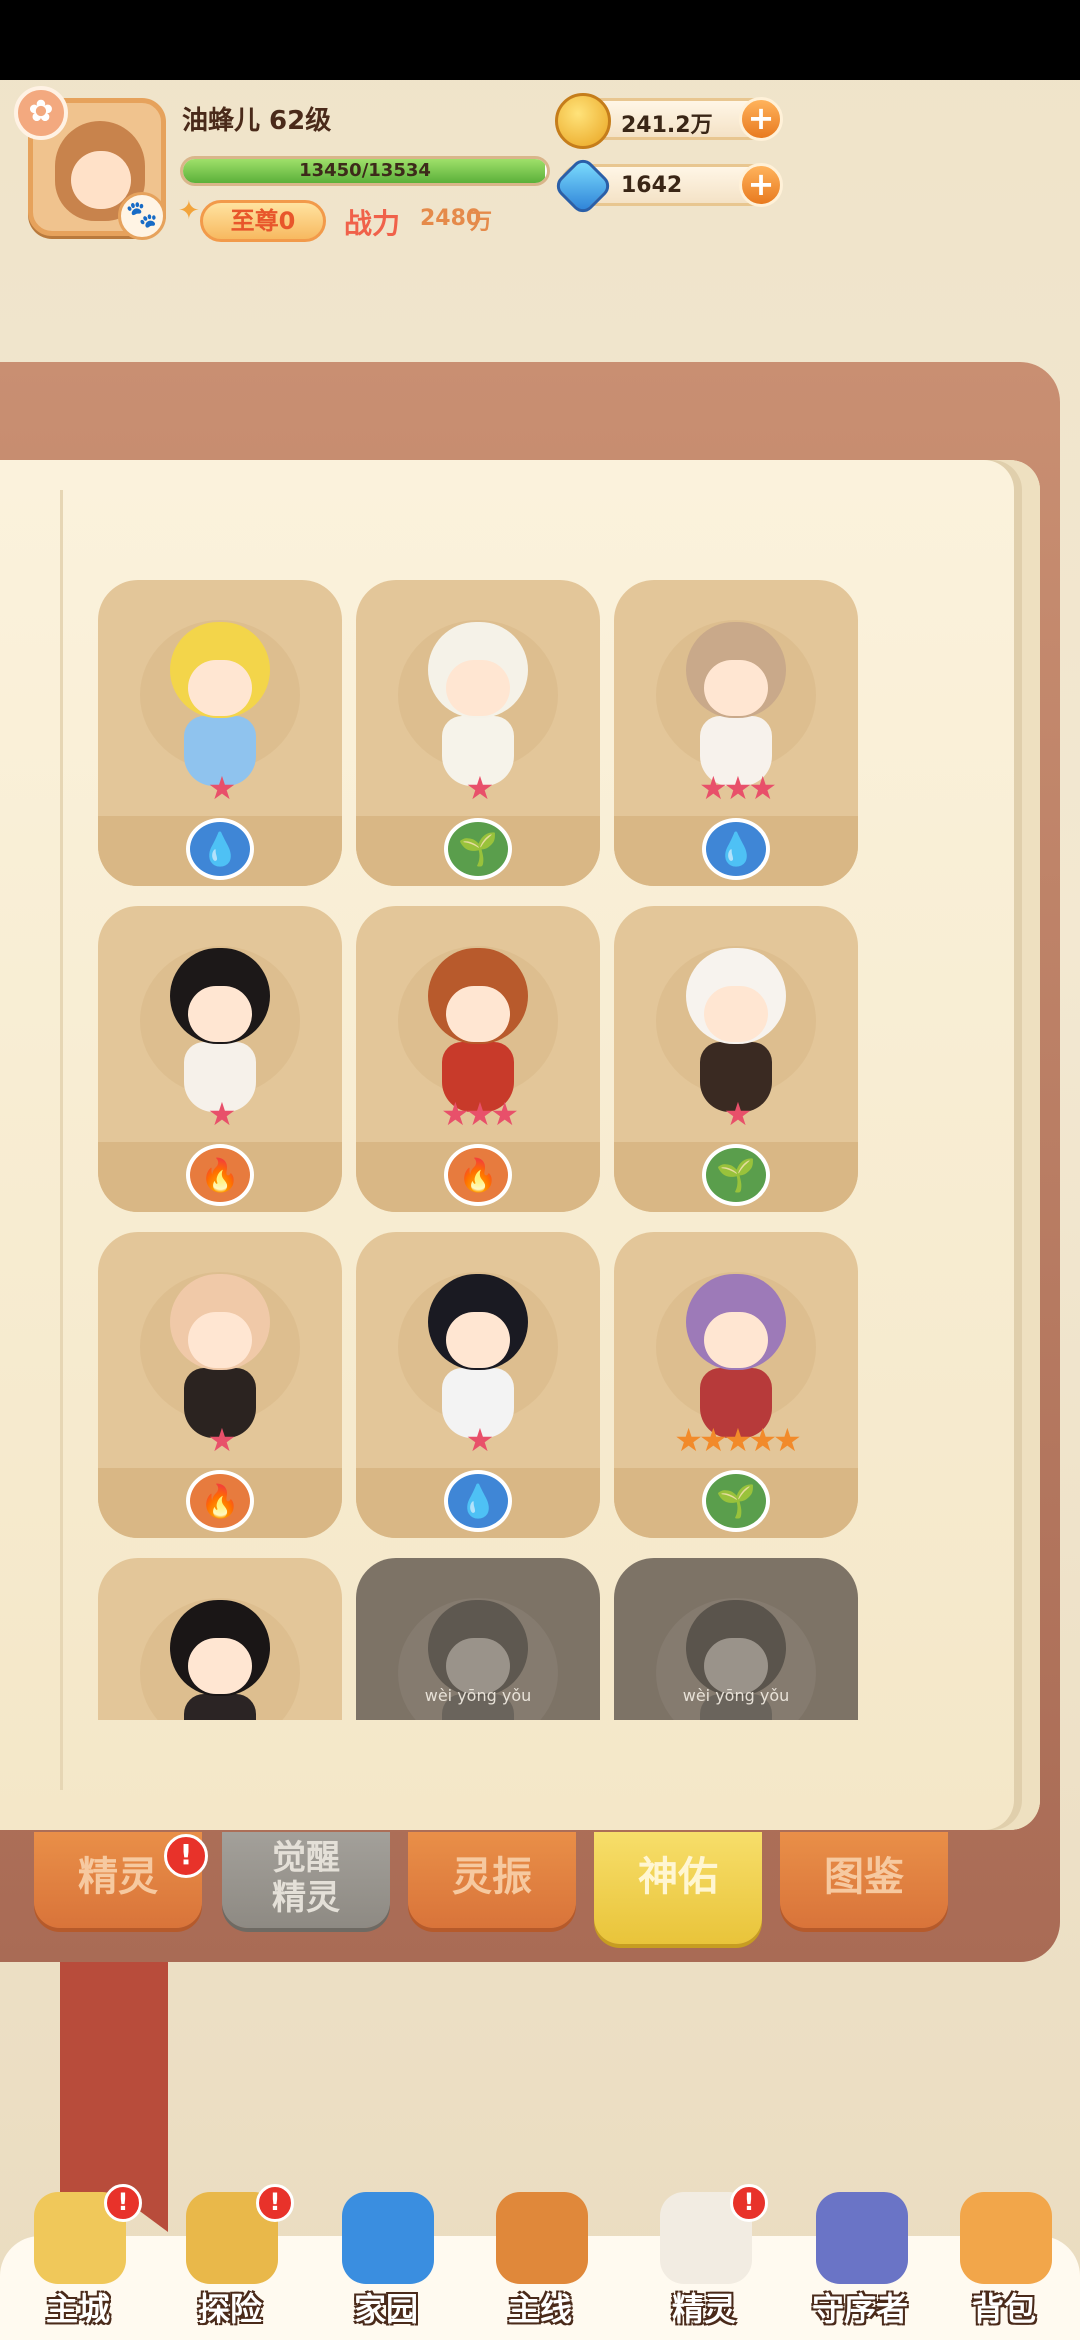 This screenshot has height=2340, width=1080. I want to click on nav-item-0: 主城!, so click(78, 2255).